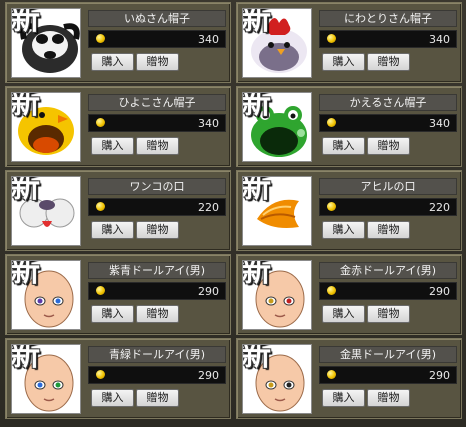  I want to click on item-card: 新 アヒルの口 220 購入 贈物, so click(349, 210).